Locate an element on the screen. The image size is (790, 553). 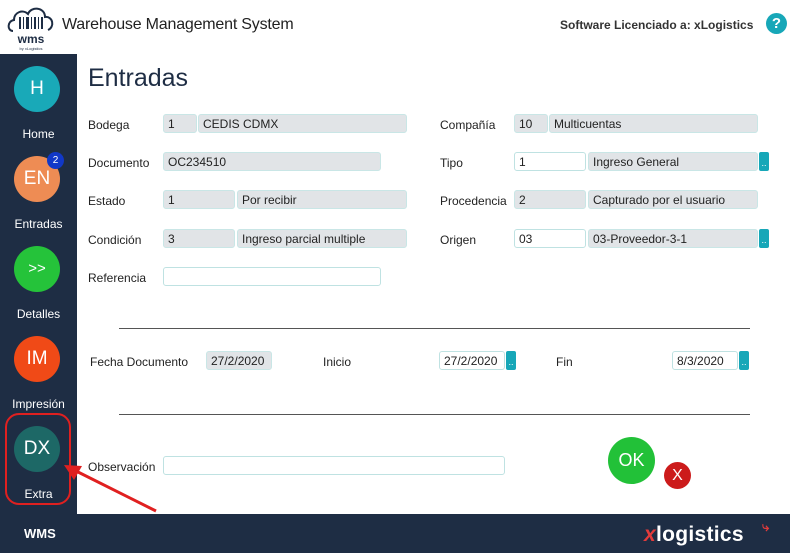
compania-code-field: 10 is located at coordinates (531, 123).